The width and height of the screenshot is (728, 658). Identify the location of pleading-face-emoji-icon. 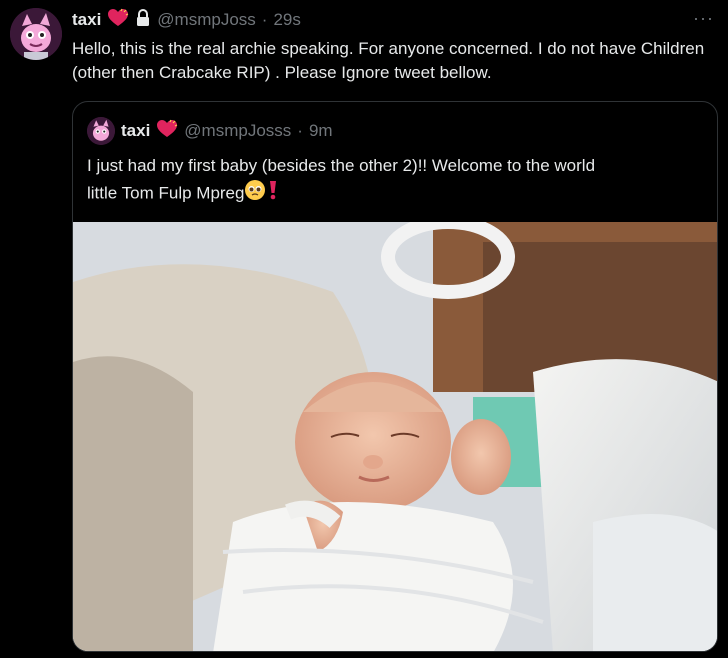
(255, 194).